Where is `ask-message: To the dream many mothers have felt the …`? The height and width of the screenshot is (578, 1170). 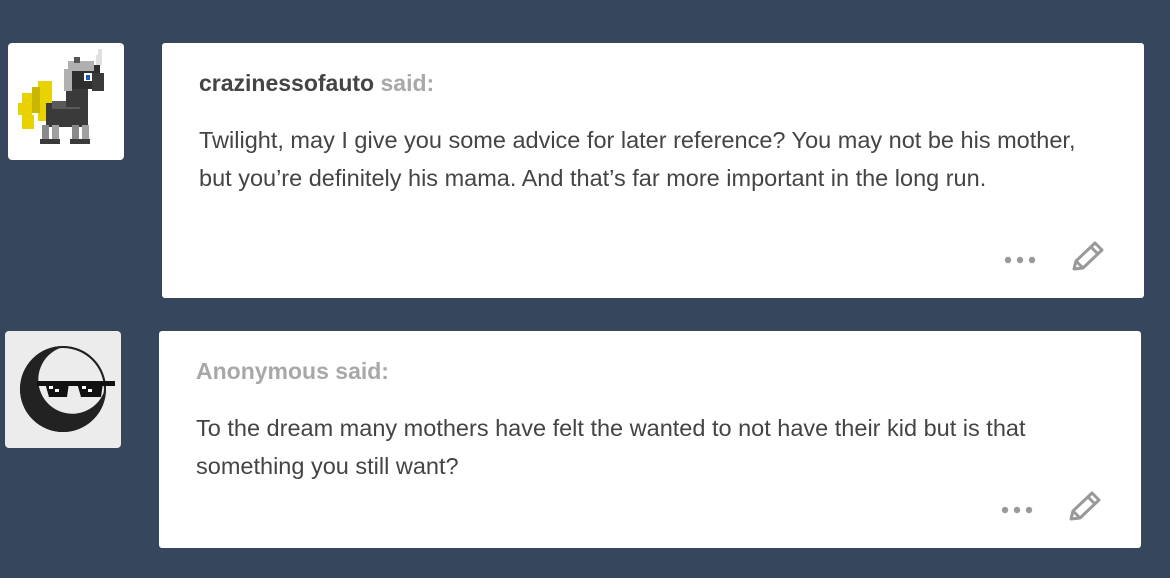
ask-message: To the dream many mothers have felt the … is located at coordinates (611, 447).